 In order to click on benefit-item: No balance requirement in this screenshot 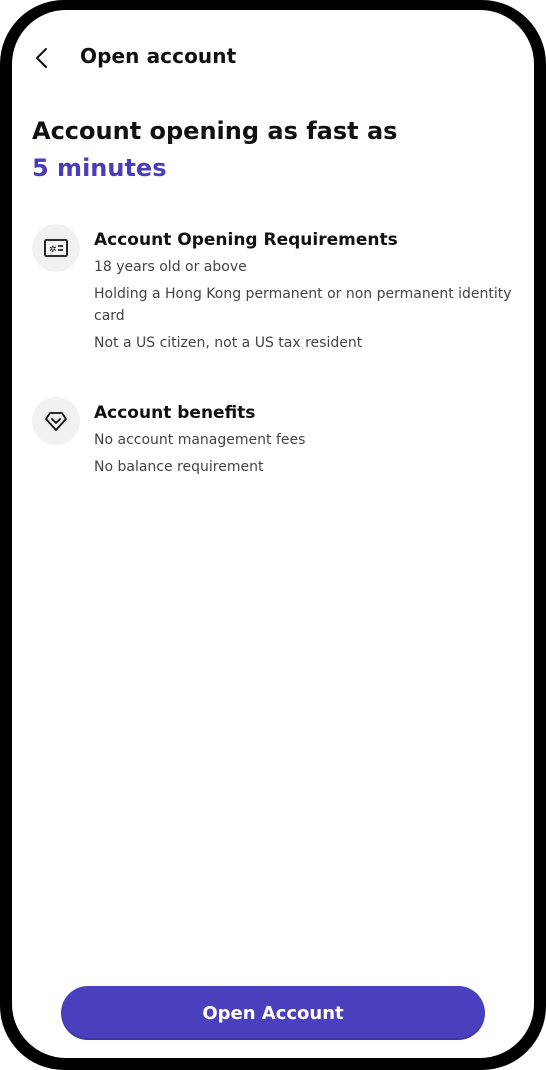, I will do `click(179, 467)`.